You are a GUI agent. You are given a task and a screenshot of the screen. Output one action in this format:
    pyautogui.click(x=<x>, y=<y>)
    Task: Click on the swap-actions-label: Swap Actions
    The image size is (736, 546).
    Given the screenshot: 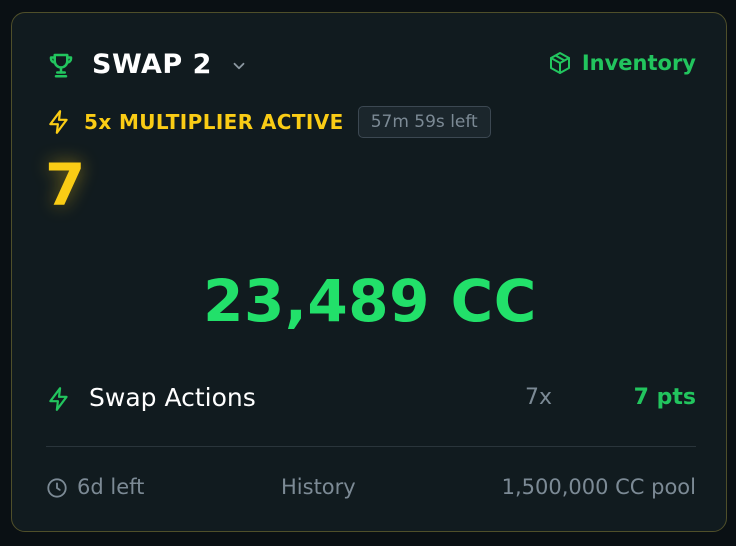 What is the action you would take?
    pyautogui.click(x=172, y=397)
    